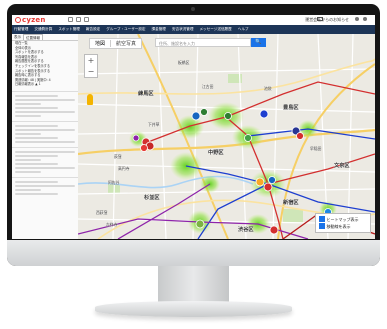 This screenshot has height=329, width=387. I want to click on minor-place-label: 西荻窪, so click(102, 212).